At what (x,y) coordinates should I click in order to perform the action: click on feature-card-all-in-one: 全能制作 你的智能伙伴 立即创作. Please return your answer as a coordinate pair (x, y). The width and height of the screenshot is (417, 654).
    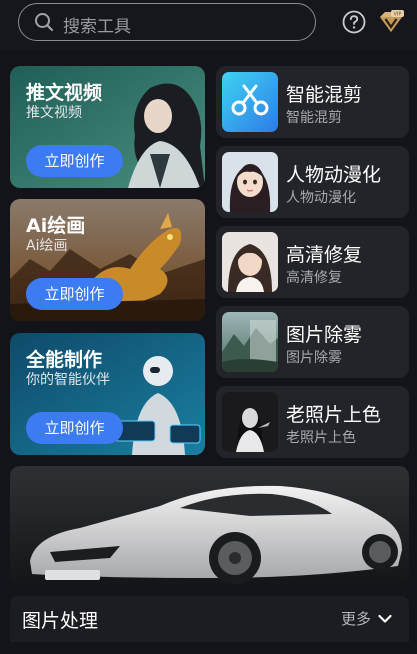
    Looking at the image, I should click on (107, 394).